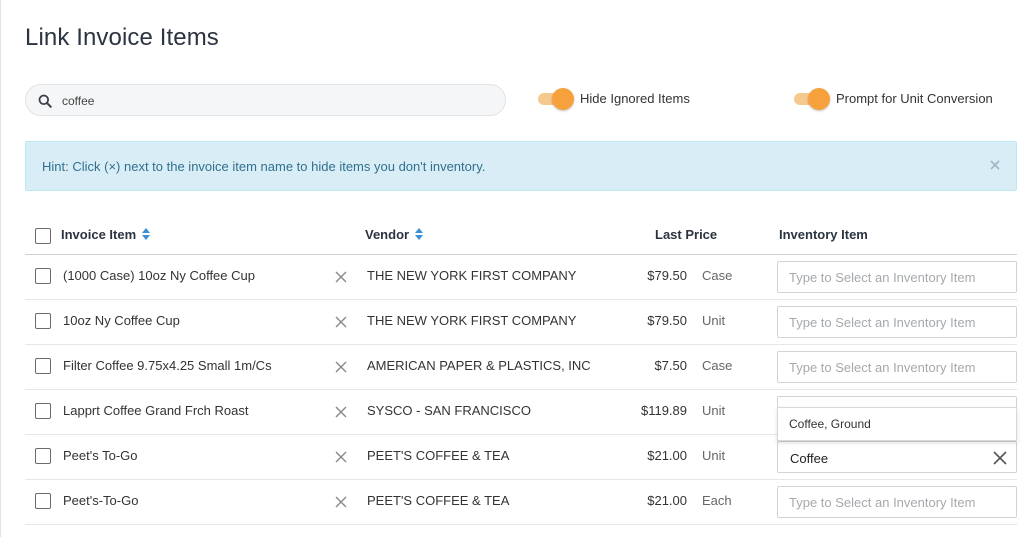 The height and width of the screenshot is (537, 1033). I want to click on header-invoice-item: Invoice Item, so click(106, 234).